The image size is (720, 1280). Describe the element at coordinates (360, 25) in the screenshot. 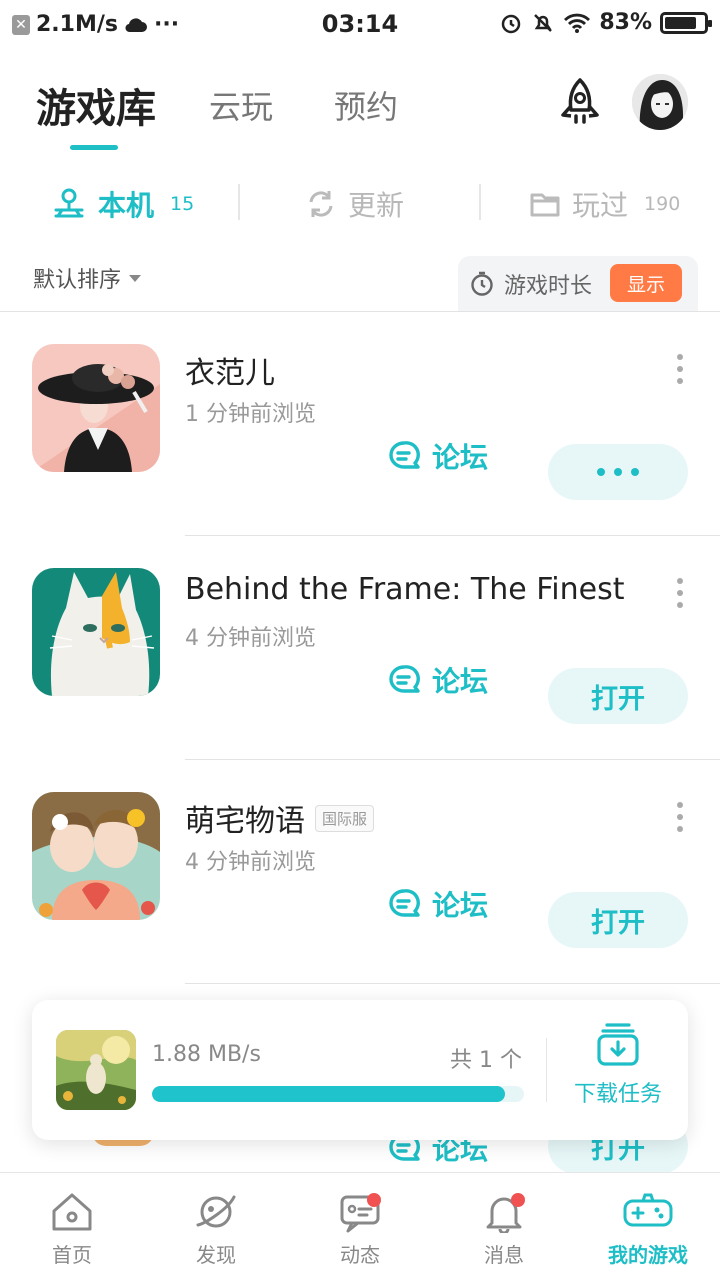

I see `status-bar: ✕ 2.1M/s ··· 03:14 83%` at that location.